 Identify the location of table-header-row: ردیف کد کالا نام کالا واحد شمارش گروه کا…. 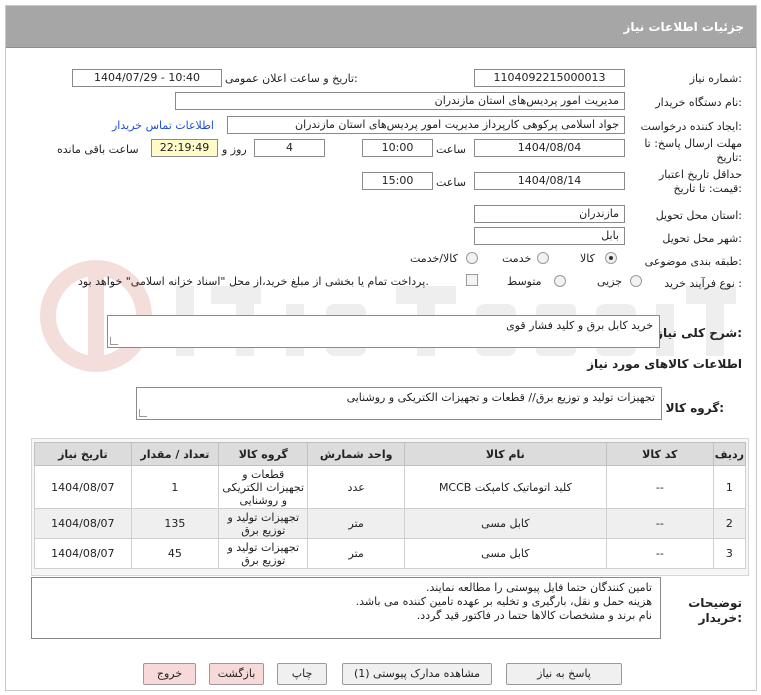
(390, 454).